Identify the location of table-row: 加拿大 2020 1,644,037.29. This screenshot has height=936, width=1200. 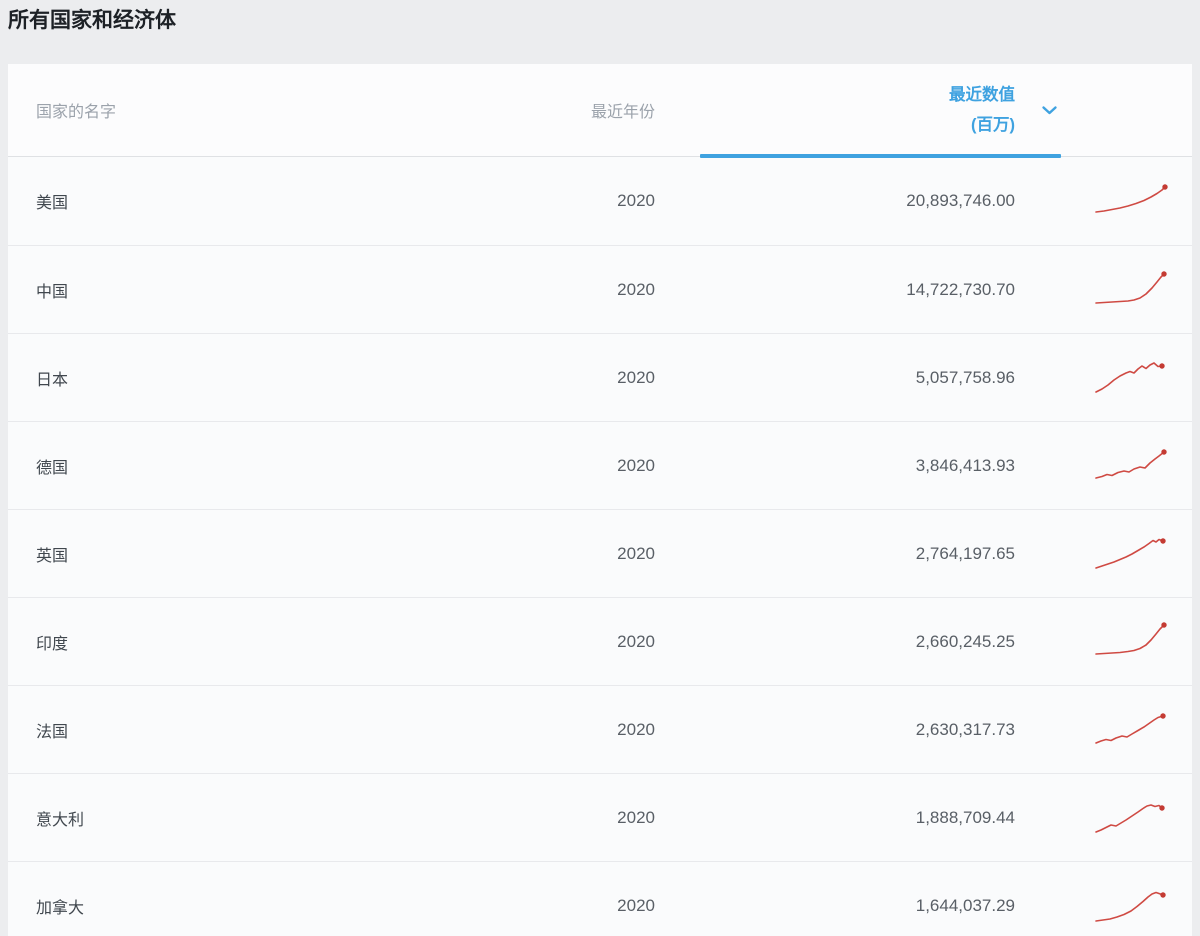
(600, 898).